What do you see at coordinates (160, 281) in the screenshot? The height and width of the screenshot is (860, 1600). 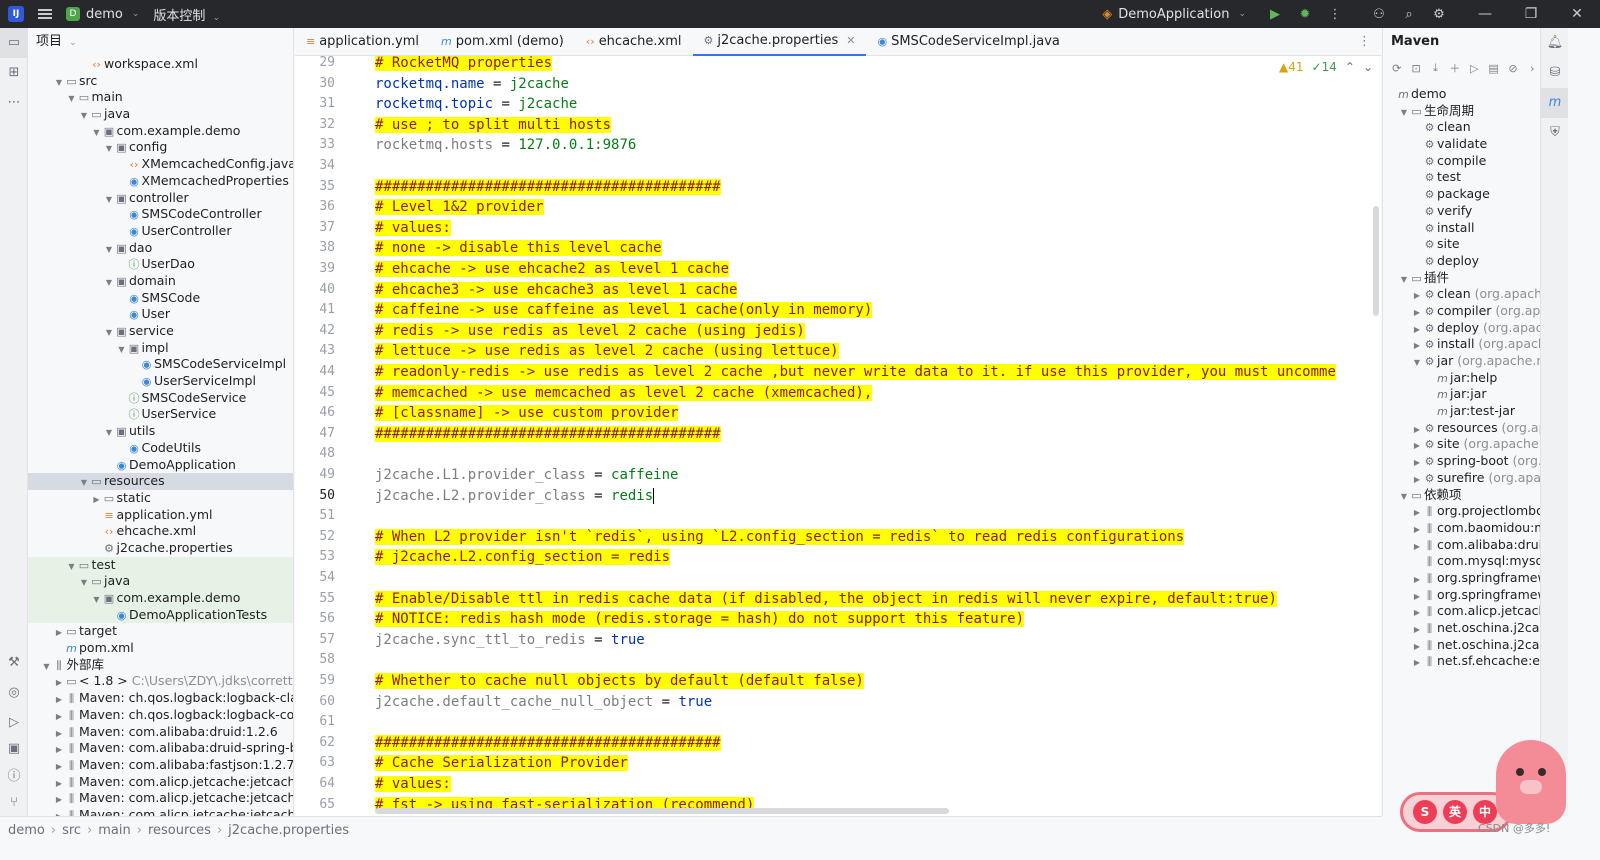 I see `tree-item: ▼ ▣ domain` at bounding box center [160, 281].